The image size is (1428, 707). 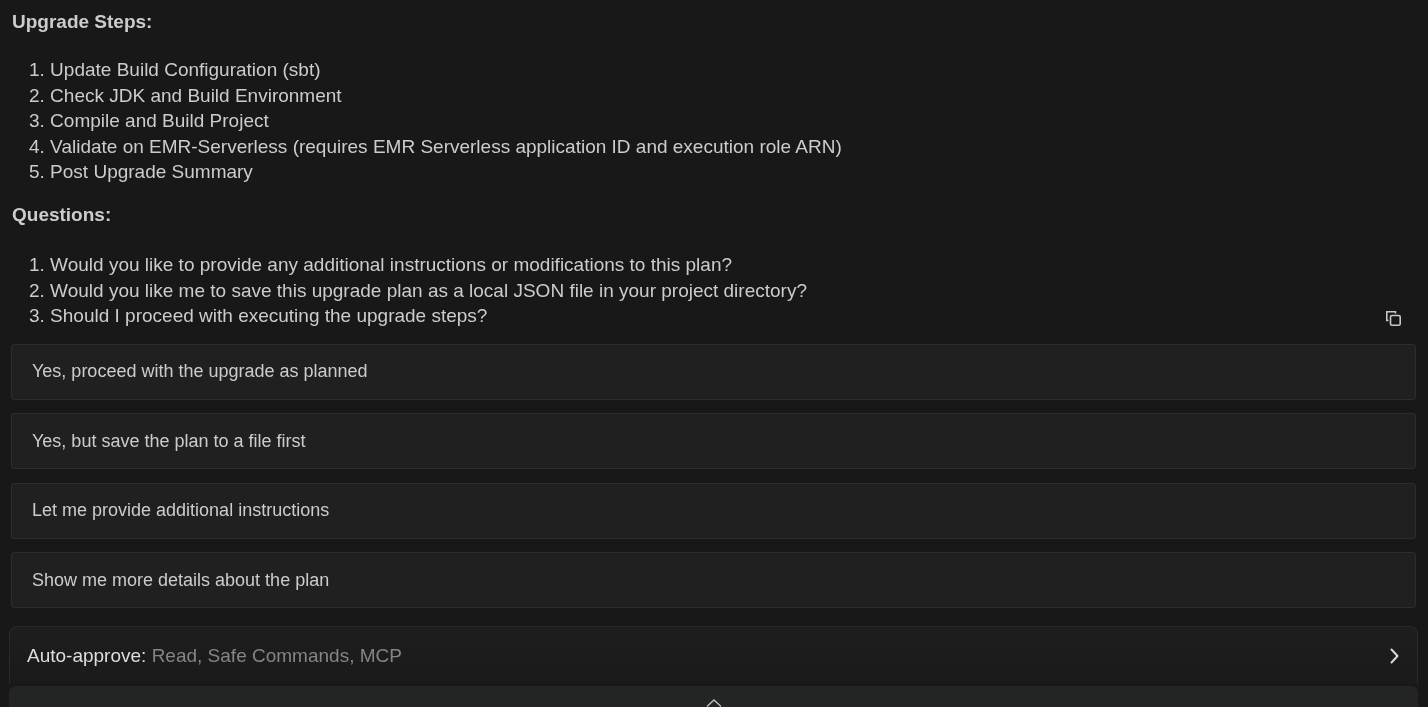 What do you see at coordinates (1393, 318) in the screenshot?
I see `copy-icon` at bounding box center [1393, 318].